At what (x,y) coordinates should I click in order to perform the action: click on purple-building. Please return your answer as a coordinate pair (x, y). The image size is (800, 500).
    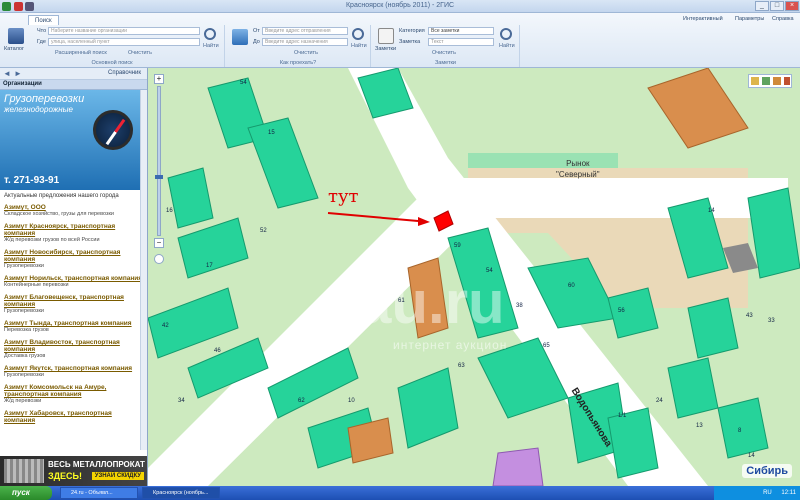
    Looking at the image, I should click on (518, 466).